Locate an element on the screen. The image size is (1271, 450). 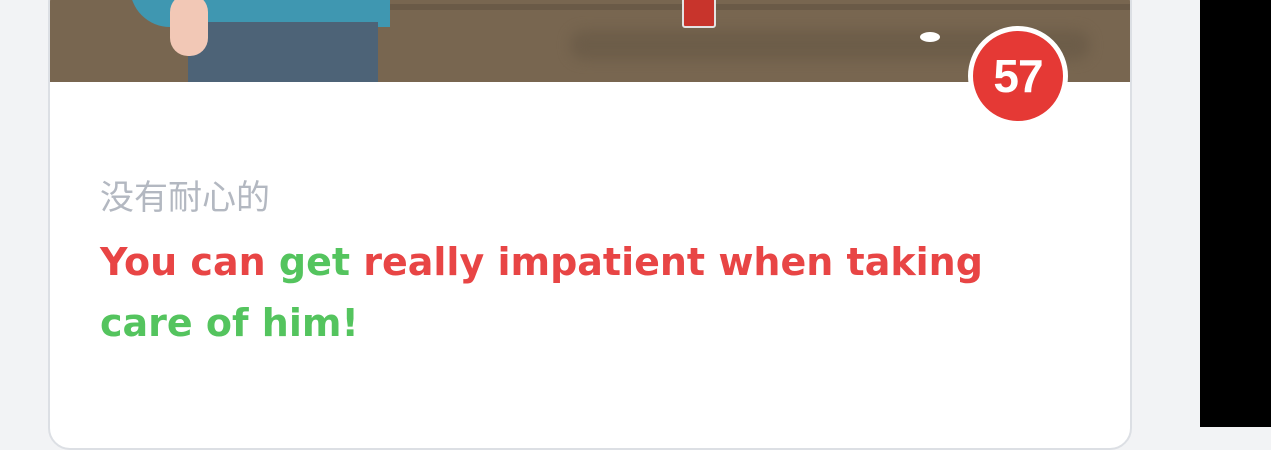
sentence-part: You can is located at coordinates (189, 262).